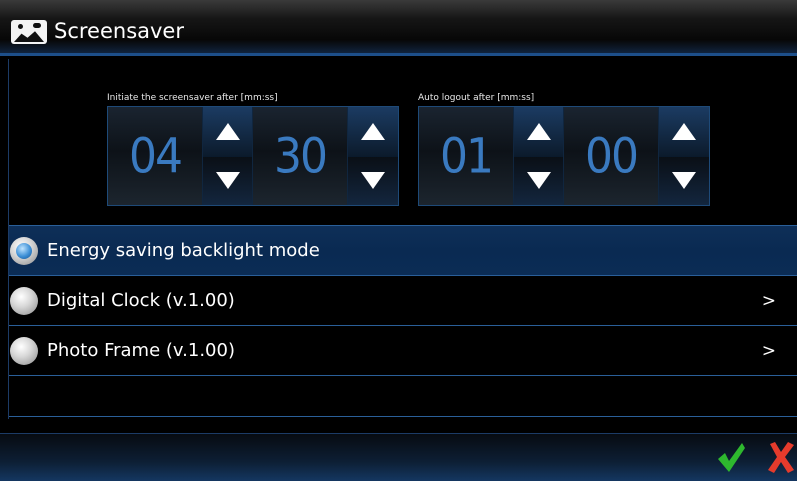  What do you see at coordinates (141, 300) in the screenshot?
I see `option-label: Digital Clock (v.1.00)` at bounding box center [141, 300].